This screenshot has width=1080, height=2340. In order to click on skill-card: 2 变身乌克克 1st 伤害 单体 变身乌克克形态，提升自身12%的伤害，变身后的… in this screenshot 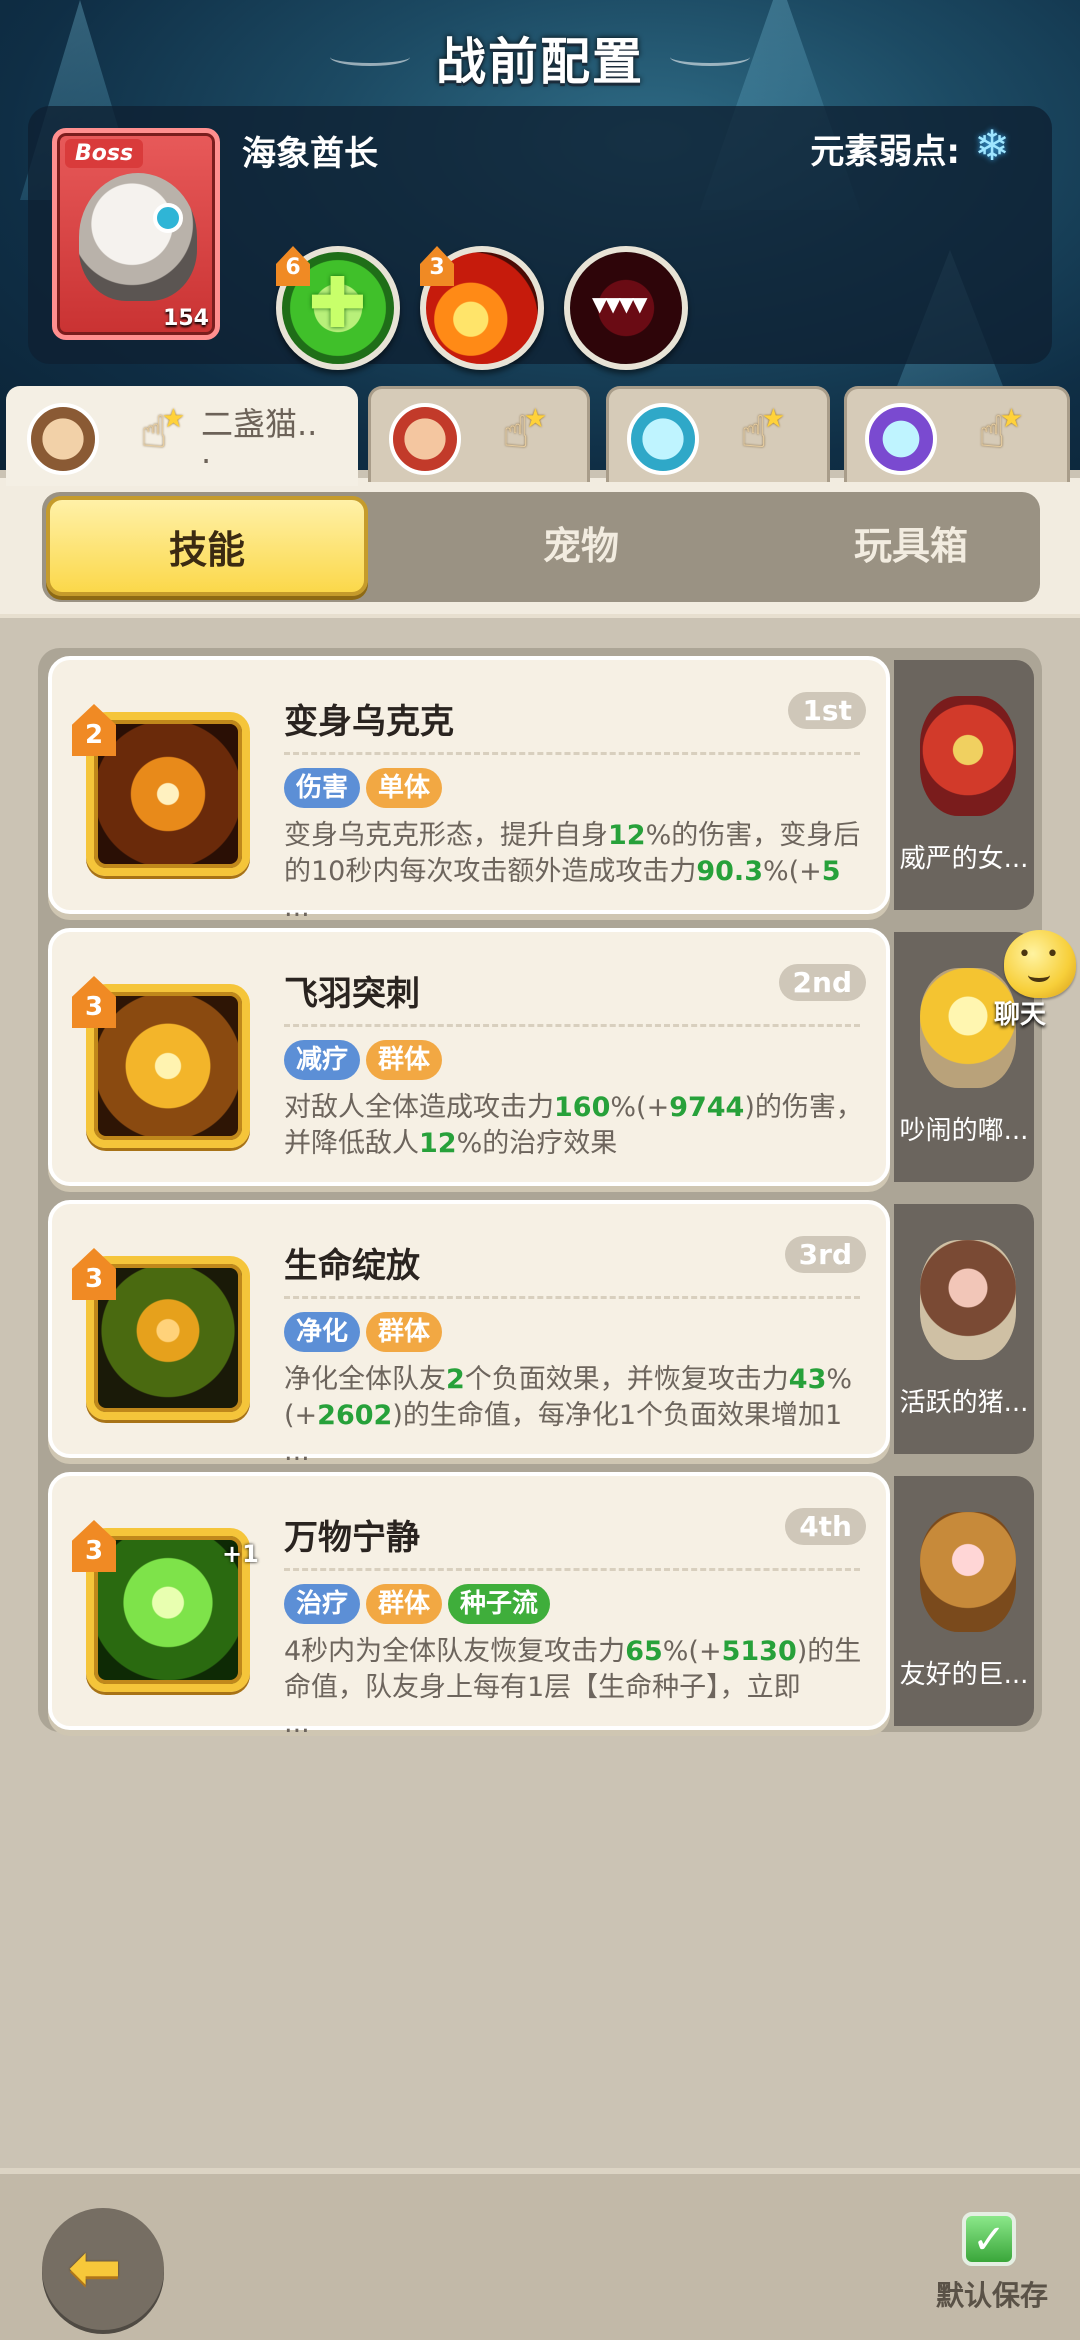, I will do `click(469, 789)`.